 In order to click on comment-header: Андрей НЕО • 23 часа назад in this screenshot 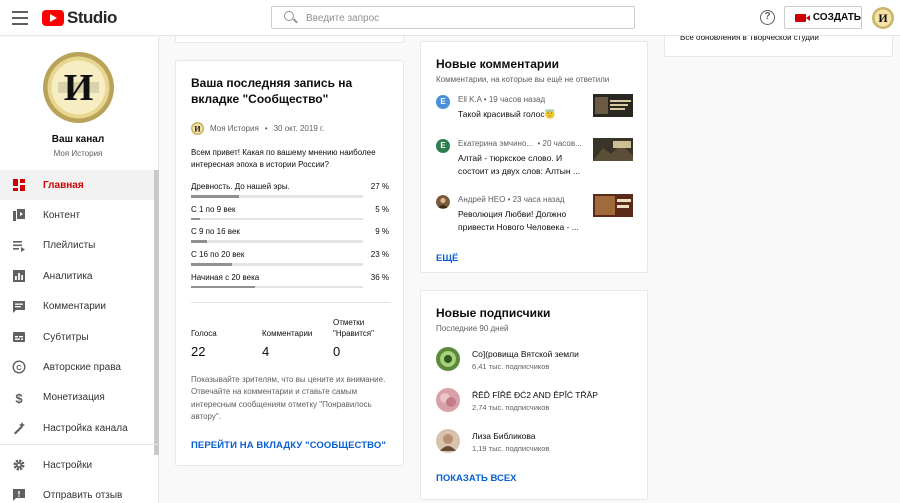, I will do `click(511, 199)`.